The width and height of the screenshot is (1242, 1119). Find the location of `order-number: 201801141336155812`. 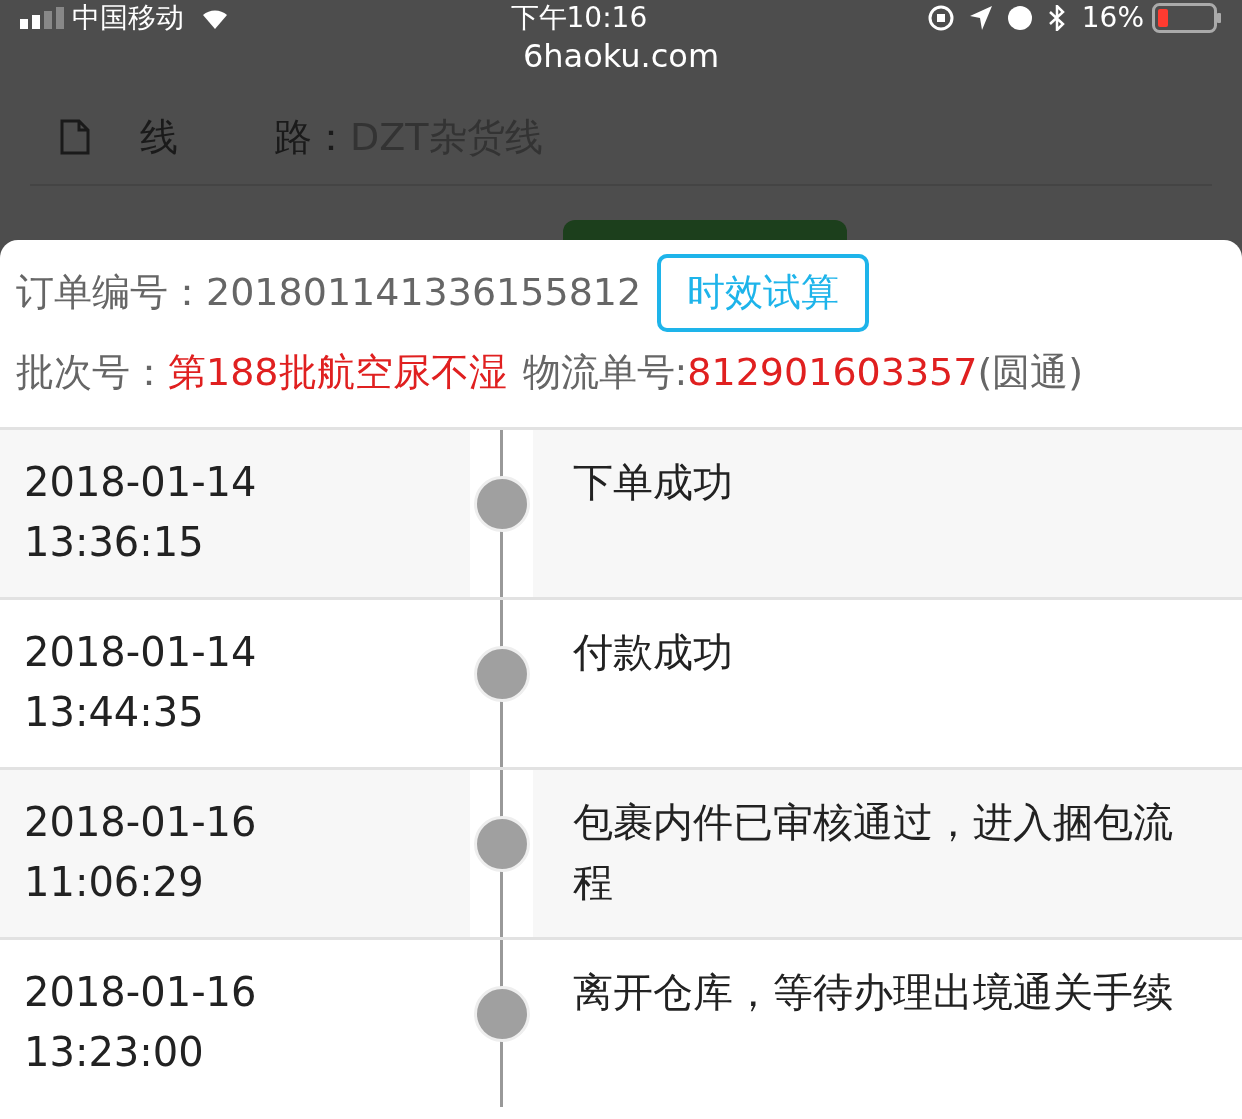

order-number: 201801141336155812 is located at coordinates (424, 293).